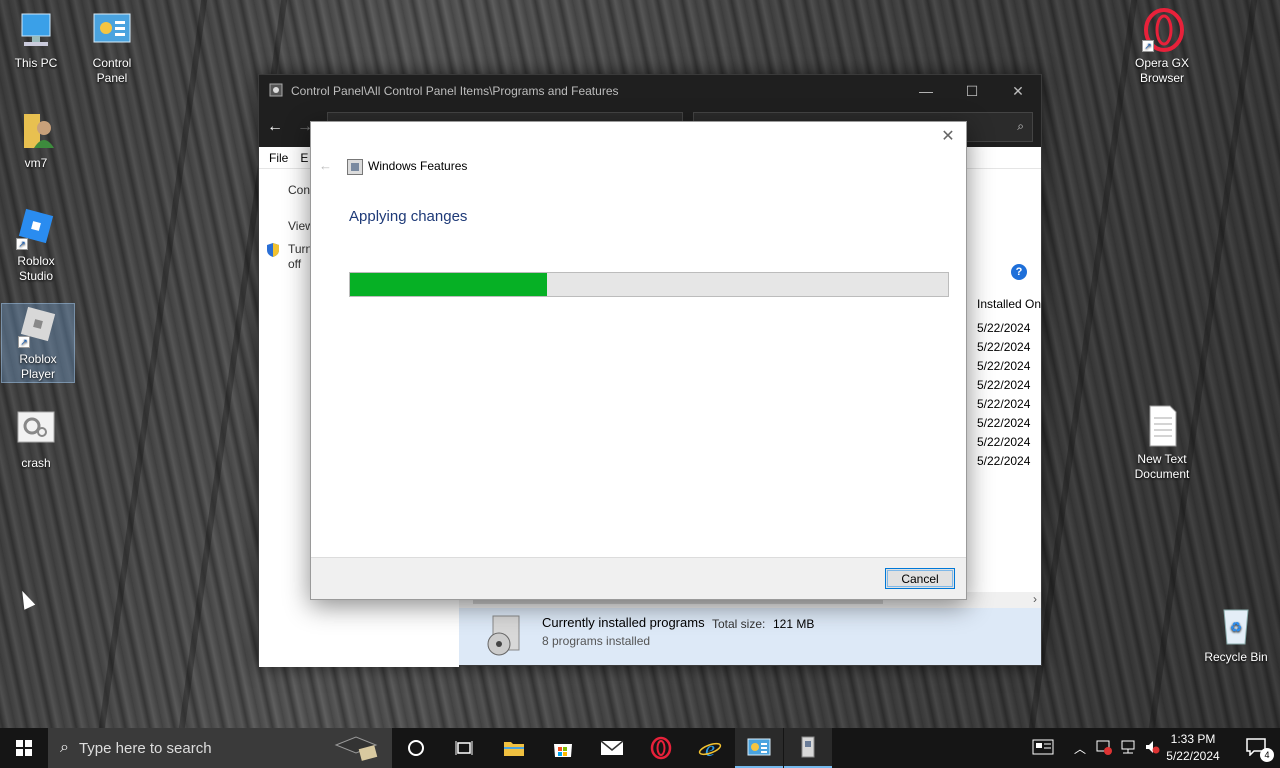  I want to click on microsoft-store-icon, so click(563, 750).